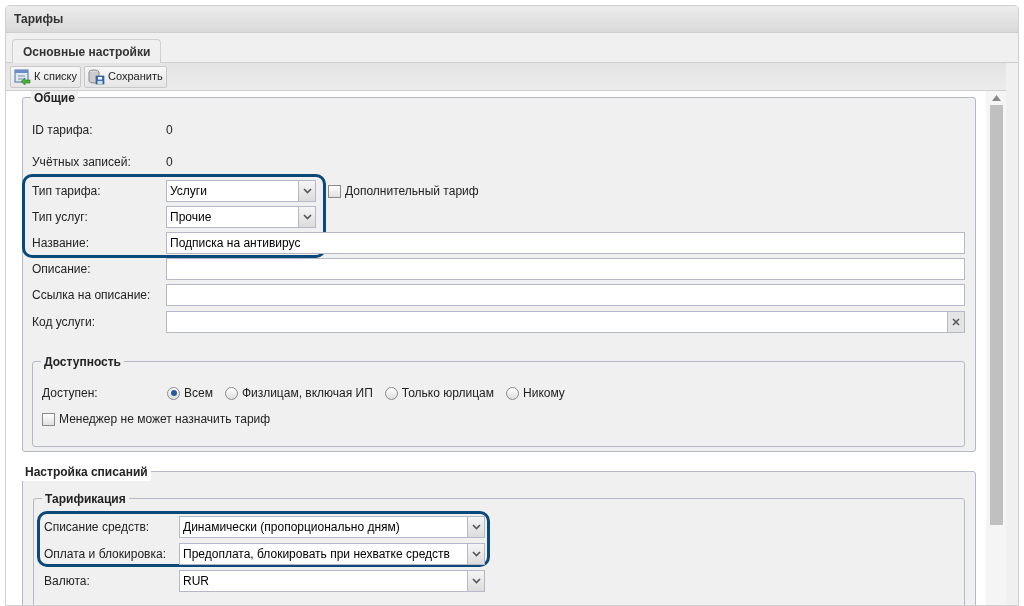 Image resolution: width=1024 pixels, height=606 pixels. What do you see at coordinates (332, 526) in the screenshot?
I see `dropdown-field: Динамически (пропорционально дням)` at bounding box center [332, 526].